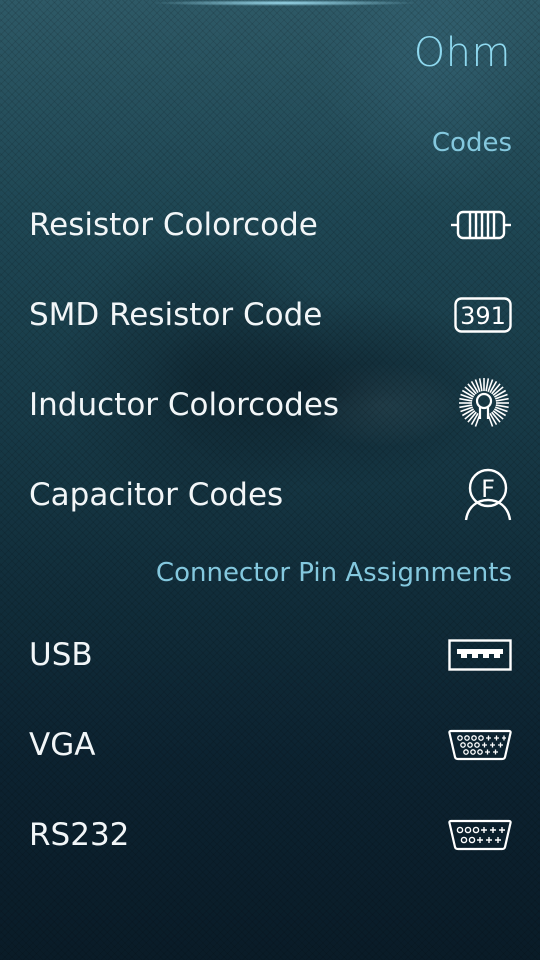 Image resolution: width=540 pixels, height=960 pixels. What do you see at coordinates (62, 745) in the screenshot?
I see `list-item-label: VGA` at bounding box center [62, 745].